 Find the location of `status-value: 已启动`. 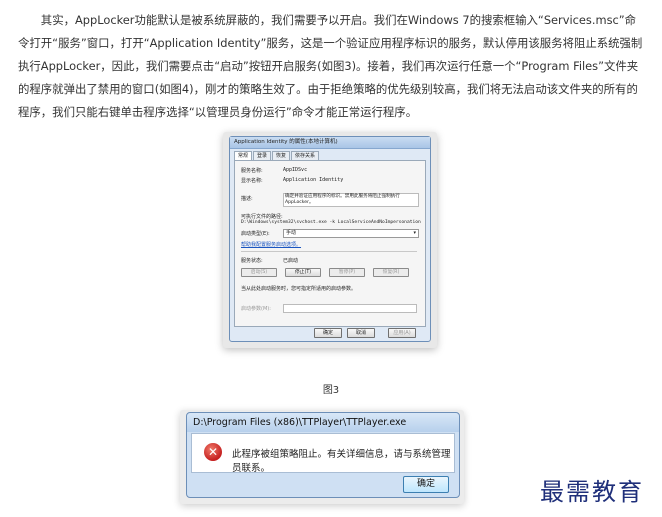

status-value: 已启动 is located at coordinates (291, 261).